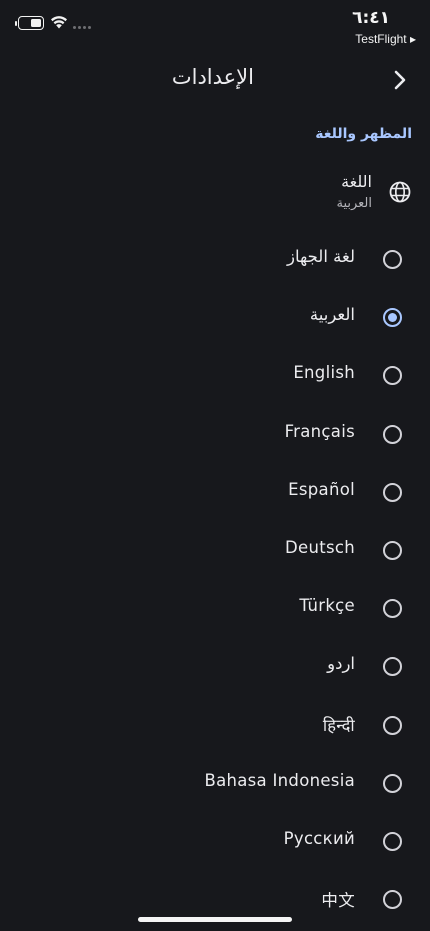 The image size is (430, 931). What do you see at coordinates (327, 606) in the screenshot?
I see `option-label: Türkçe` at bounding box center [327, 606].